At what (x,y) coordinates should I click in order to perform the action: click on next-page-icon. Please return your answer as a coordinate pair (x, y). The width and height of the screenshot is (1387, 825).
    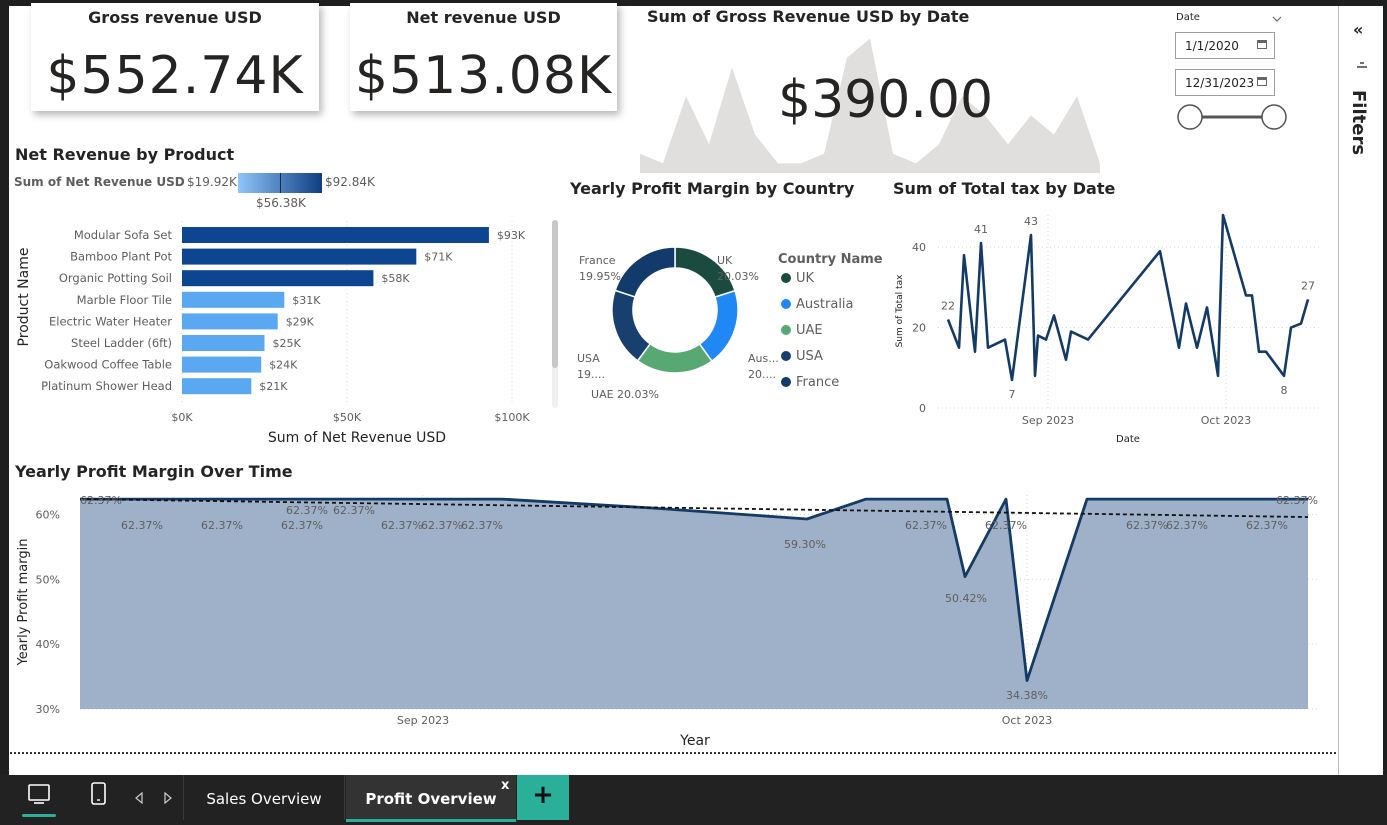
    Looking at the image, I should click on (168, 797).